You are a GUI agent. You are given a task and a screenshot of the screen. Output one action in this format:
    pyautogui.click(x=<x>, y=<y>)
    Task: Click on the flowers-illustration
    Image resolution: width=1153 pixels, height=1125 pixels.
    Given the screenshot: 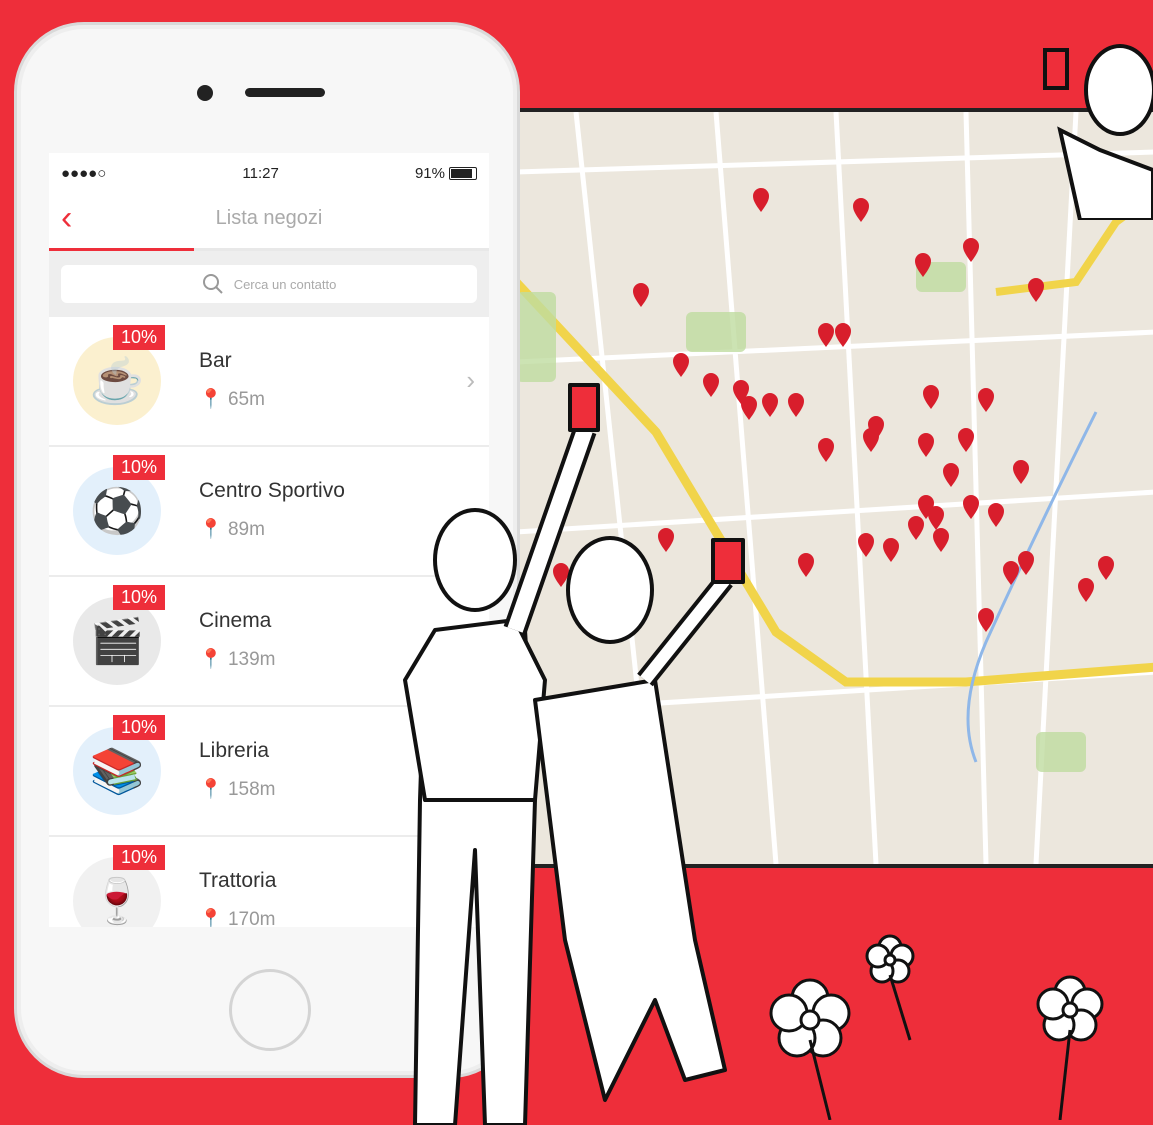 What is the action you would take?
    pyautogui.click(x=936, y=1027)
    